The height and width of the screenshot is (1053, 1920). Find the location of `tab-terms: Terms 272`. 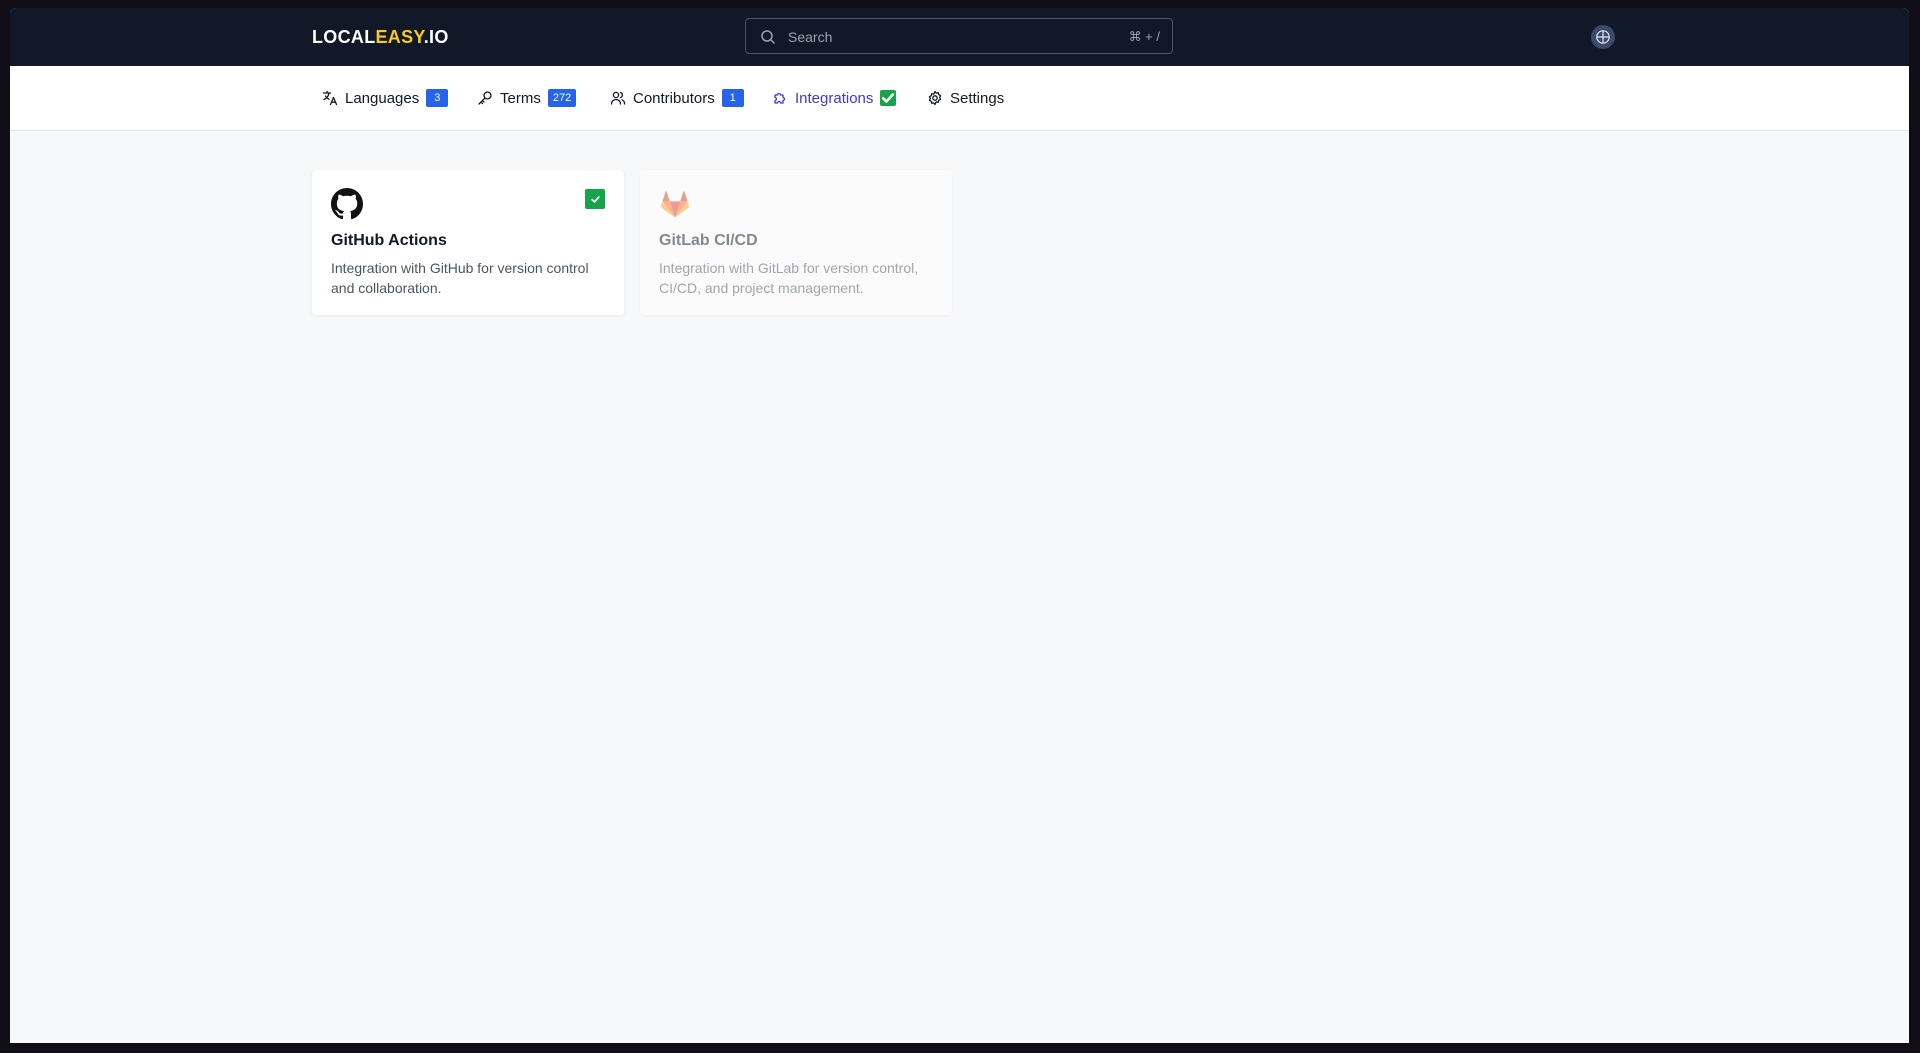

tab-terms: Terms 272 is located at coordinates (527, 98).